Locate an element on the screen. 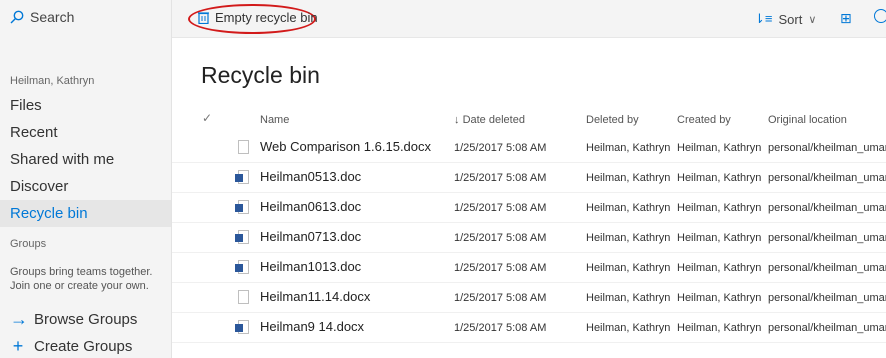 This screenshot has width=886, height=358. file-name: Heilman0713.doc is located at coordinates (310, 236).